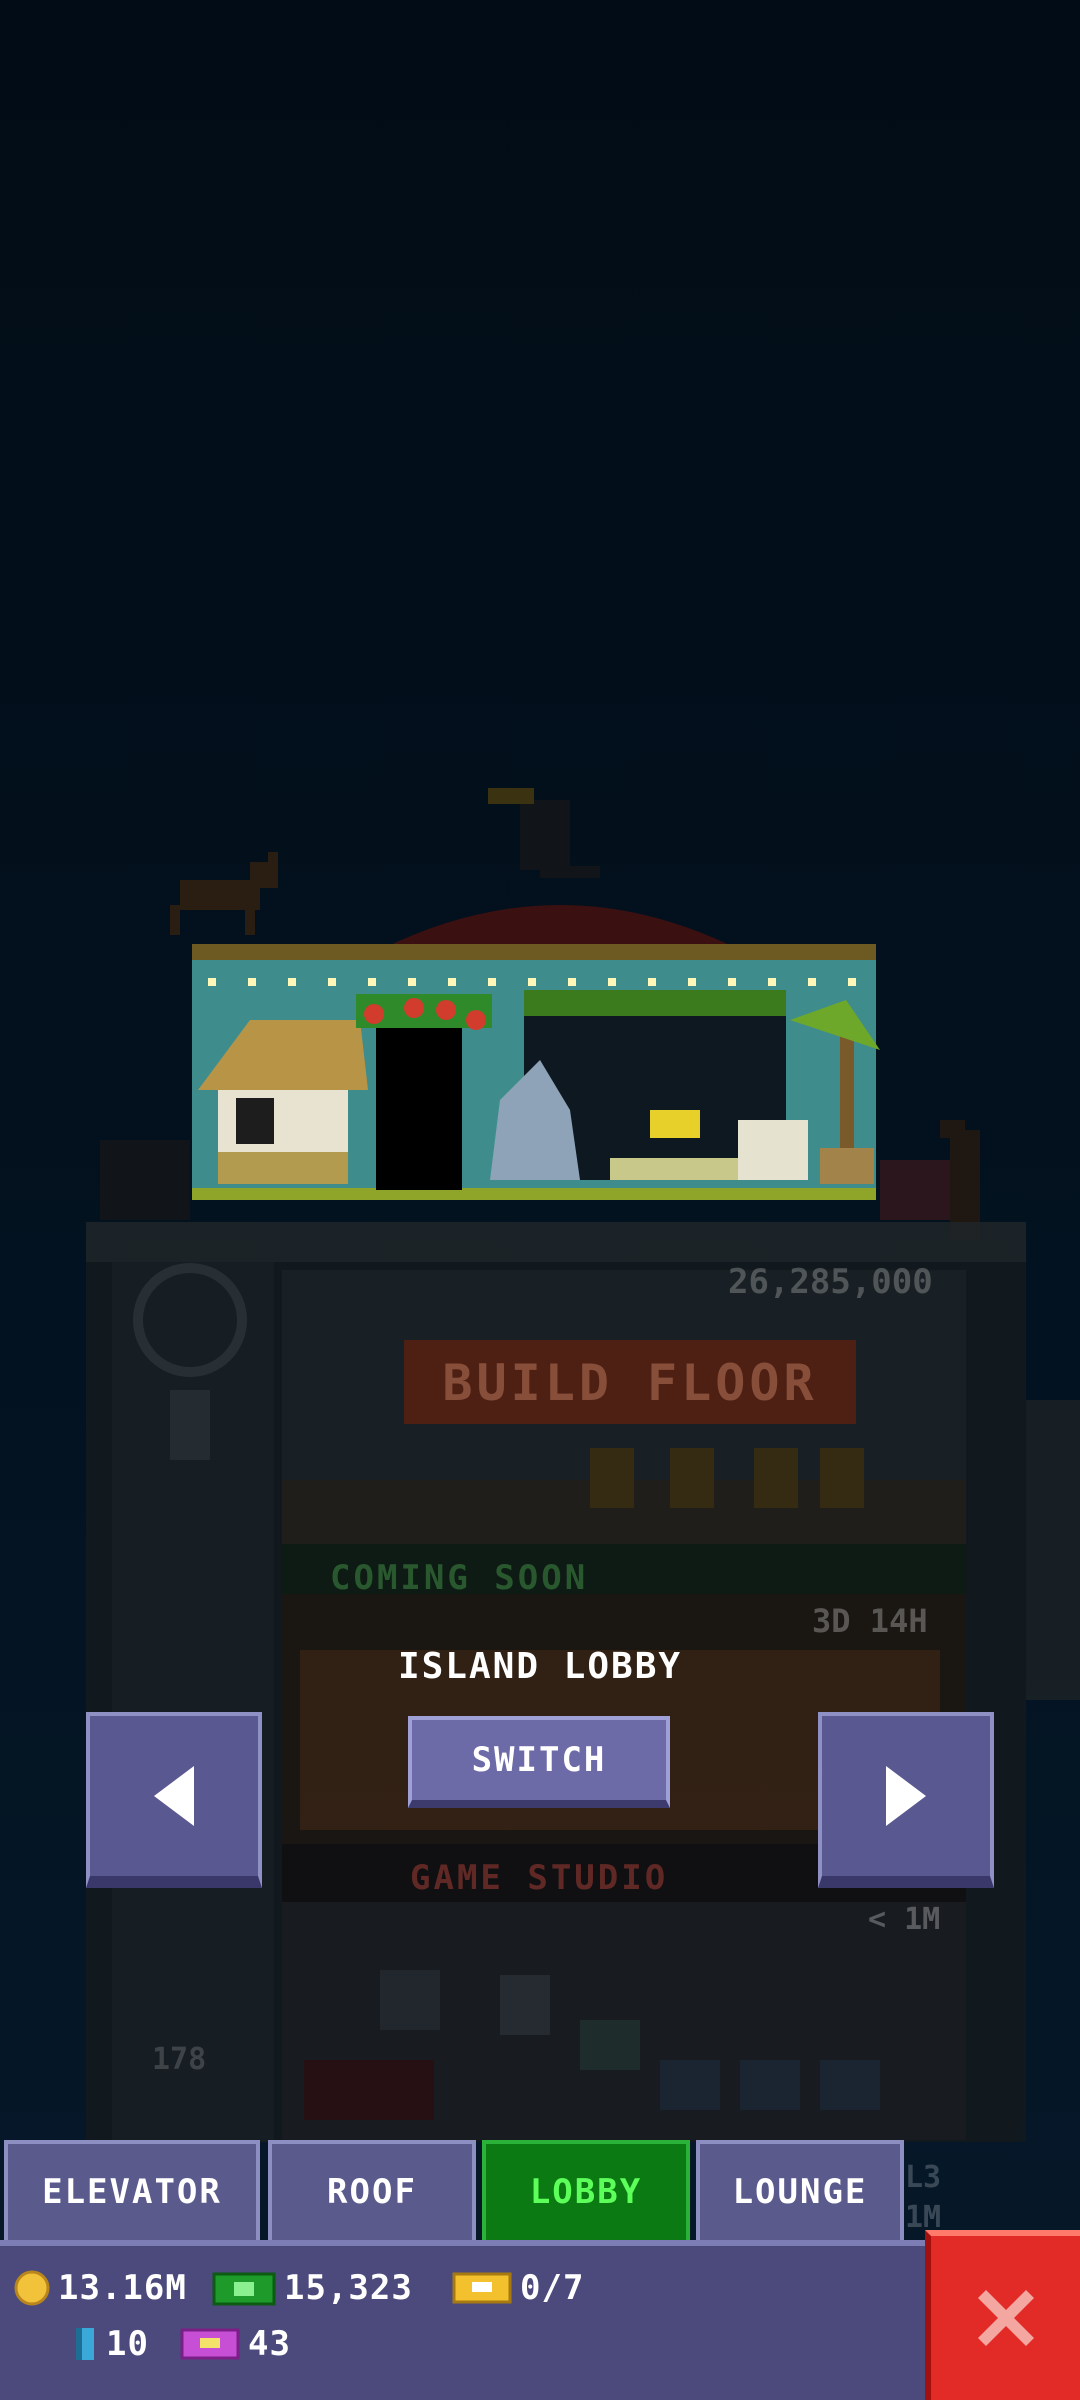 The width and height of the screenshot is (1080, 2400). I want to click on arrow-right-icon, so click(906, 1796).